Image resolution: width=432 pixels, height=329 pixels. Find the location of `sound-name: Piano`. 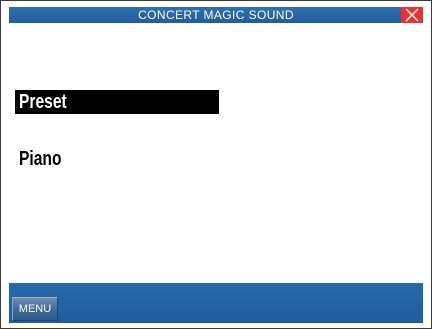

sound-name: Piano is located at coordinates (40, 159).